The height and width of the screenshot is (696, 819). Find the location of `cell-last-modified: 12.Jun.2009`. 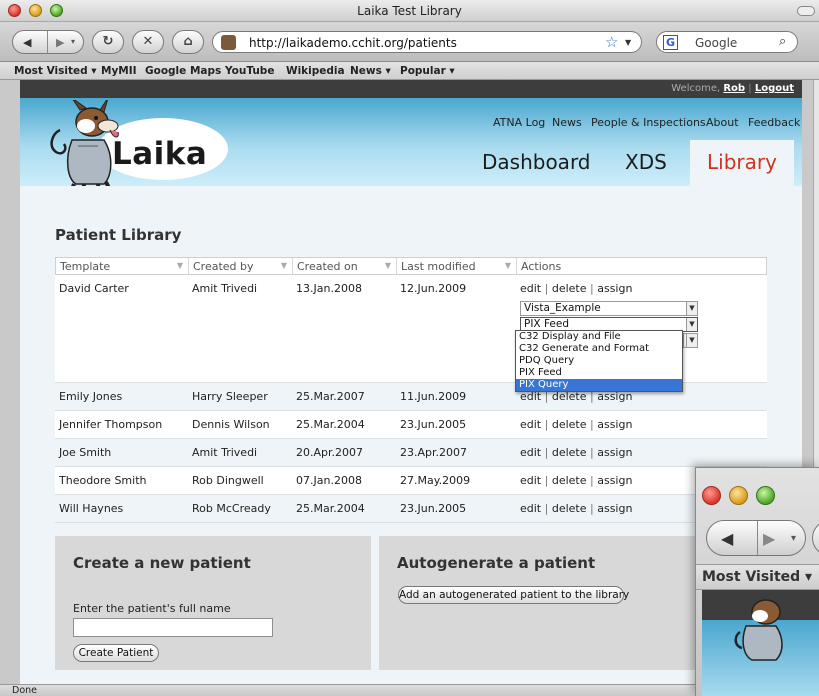

cell-last-modified: 12.Jun.2009 is located at coordinates (433, 288).